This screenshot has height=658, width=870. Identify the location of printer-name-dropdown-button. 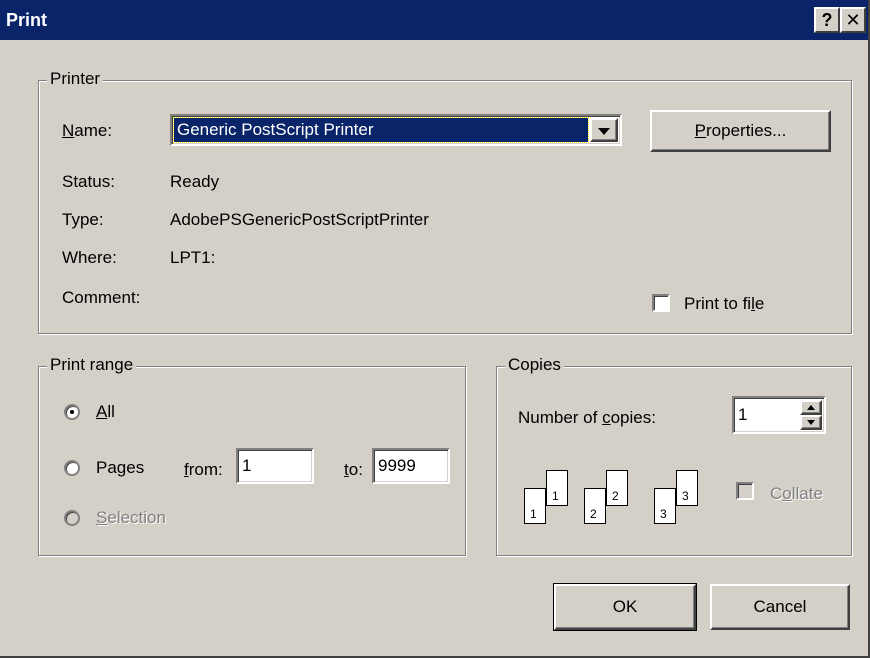
(604, 130).